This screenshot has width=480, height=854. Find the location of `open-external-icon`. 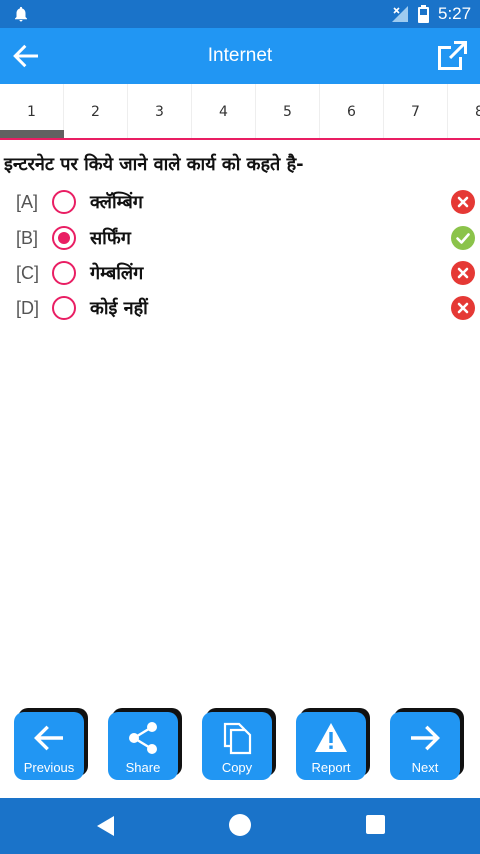

open-external-icon is located at coordinates (452, 56).